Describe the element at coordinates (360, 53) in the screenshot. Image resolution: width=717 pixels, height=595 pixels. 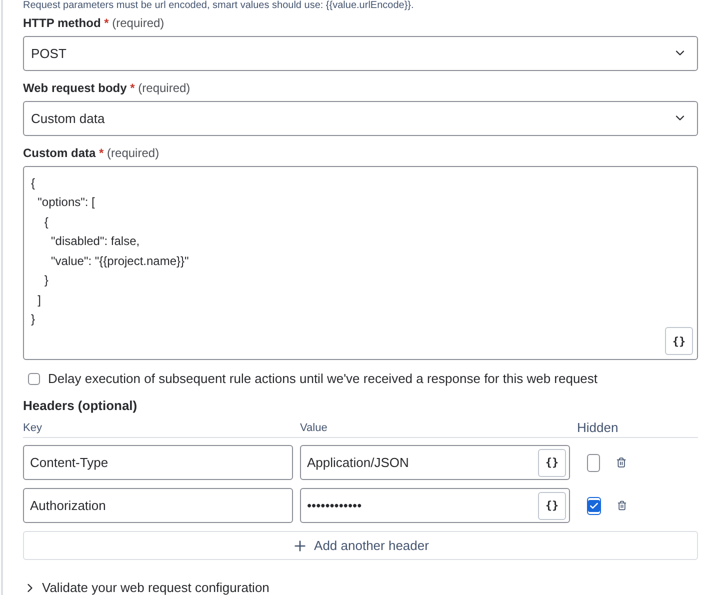
I see `select-field: POST` at that location.